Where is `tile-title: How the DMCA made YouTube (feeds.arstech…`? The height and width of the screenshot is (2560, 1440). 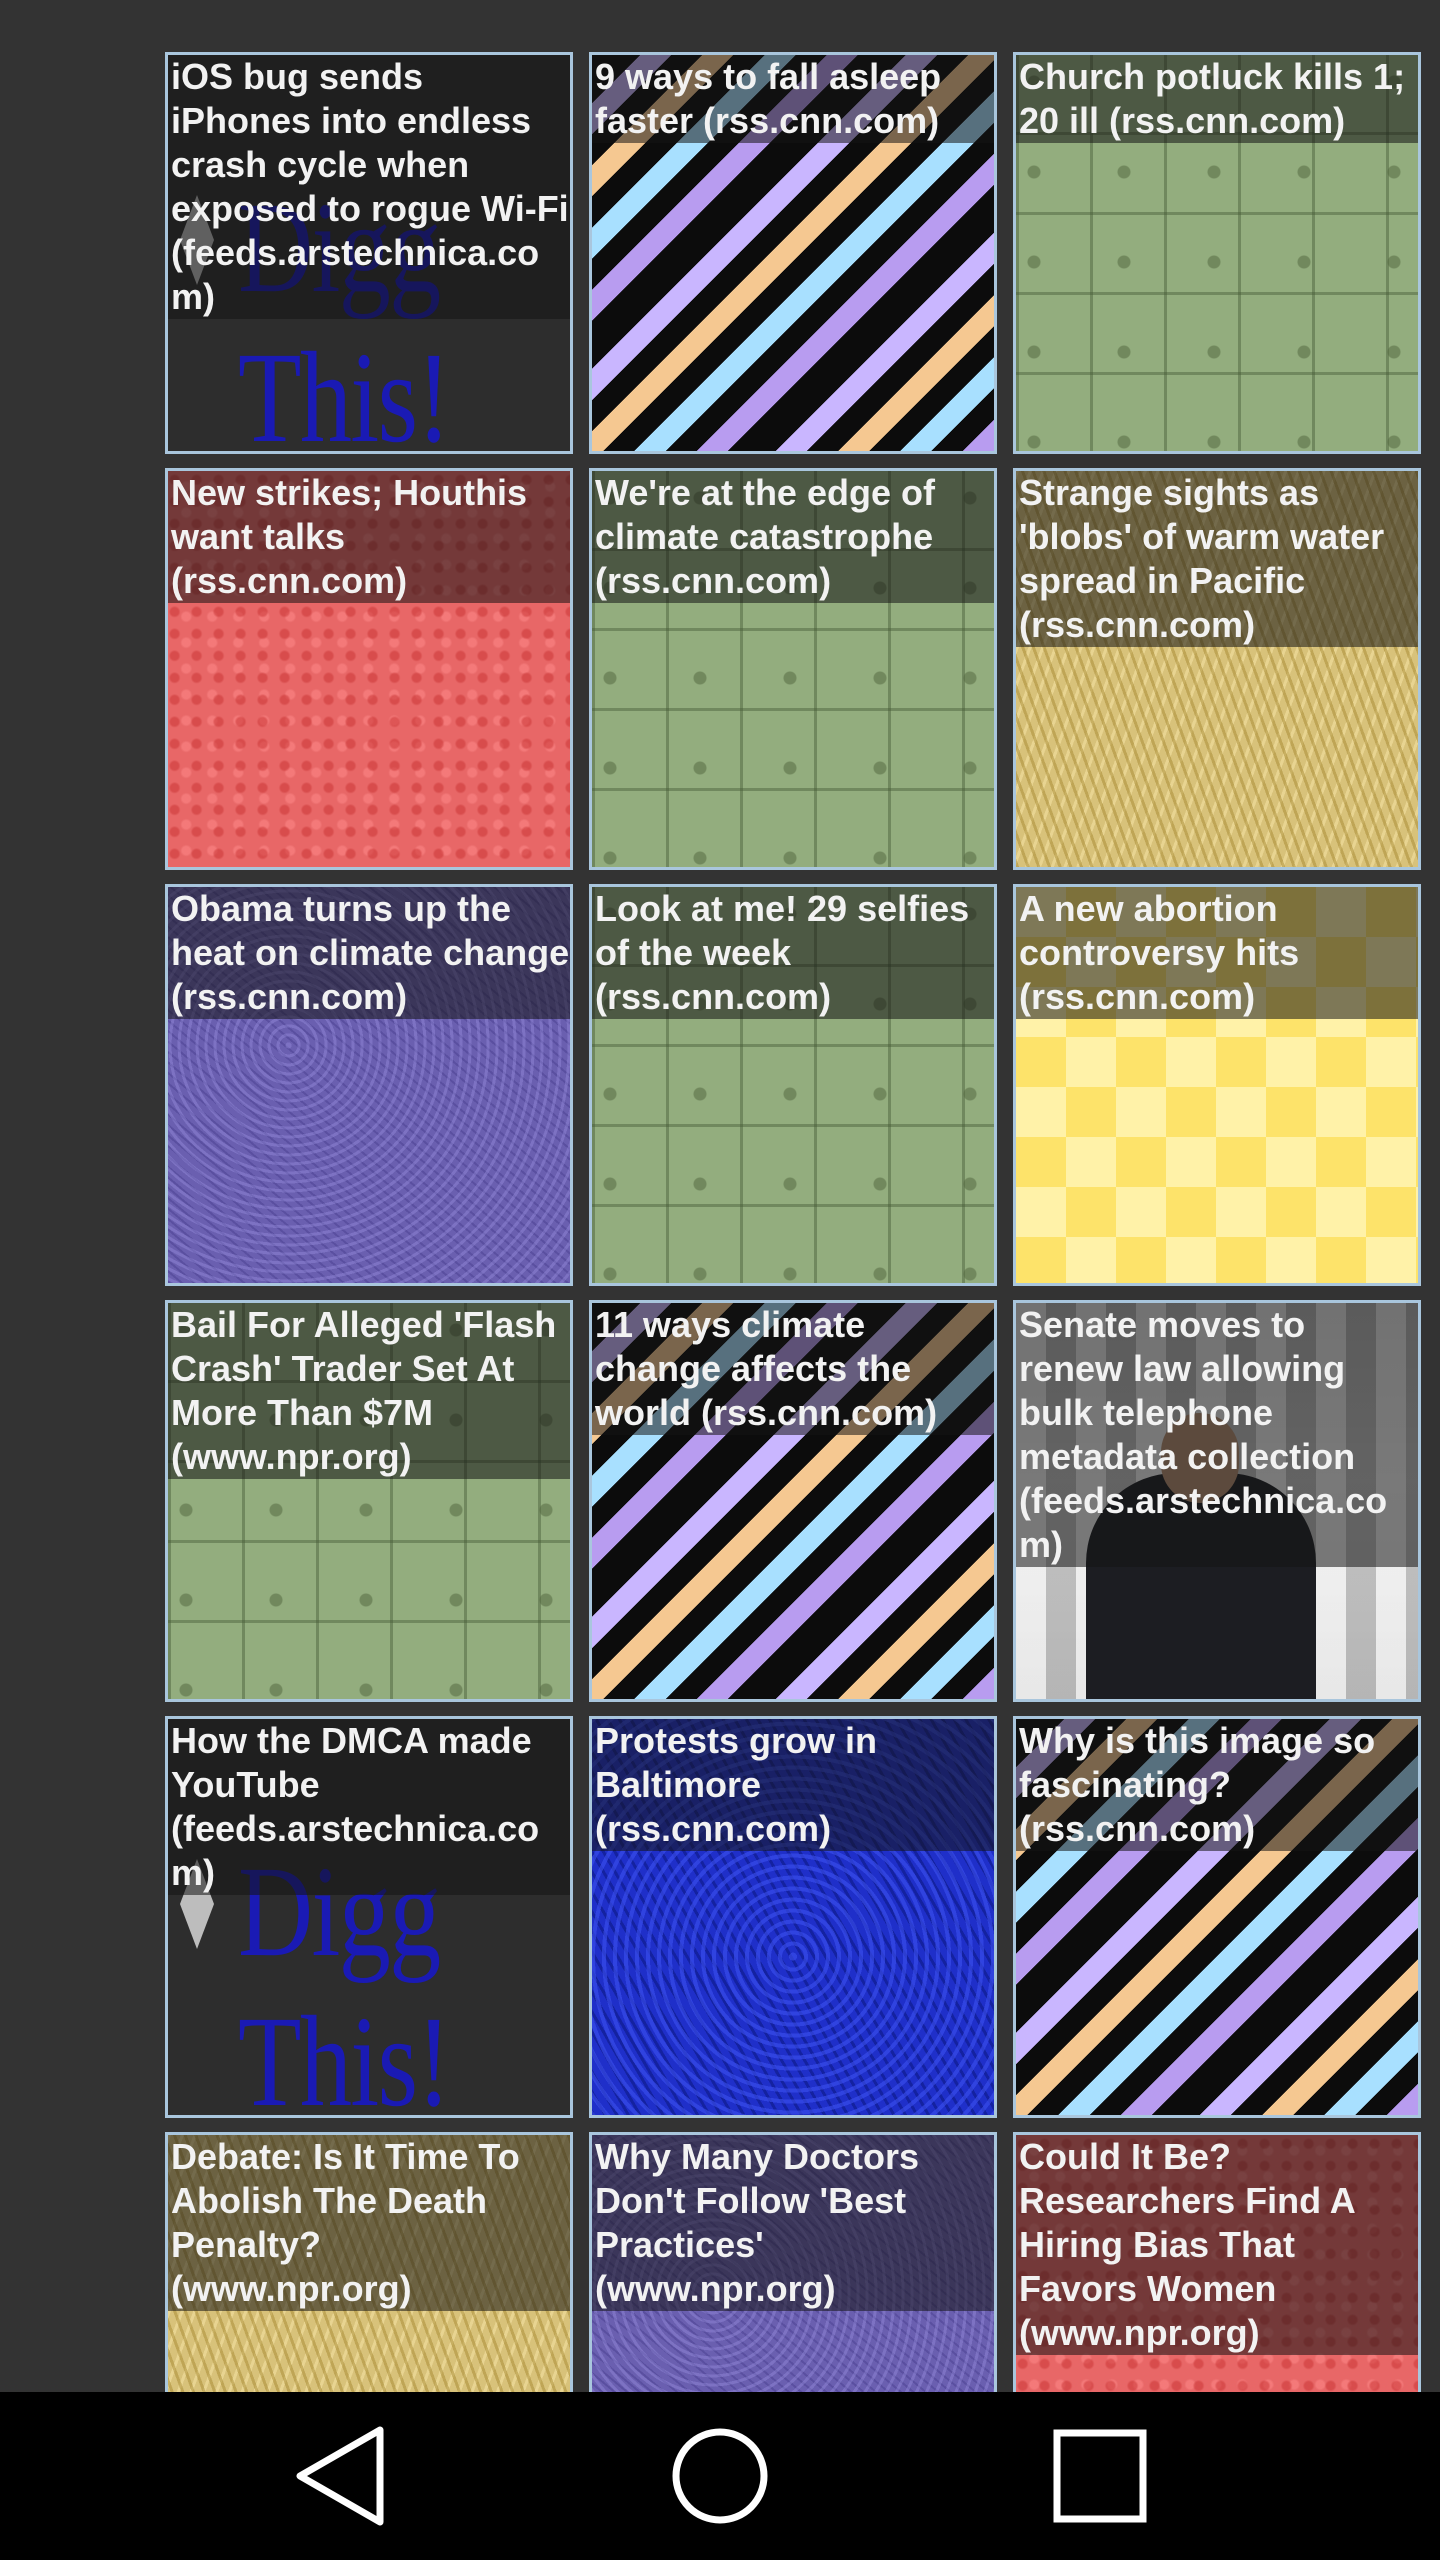 tile-title: How the DMCA made YouTube (feeds.arstech… is located at coordinates (355, 1806).